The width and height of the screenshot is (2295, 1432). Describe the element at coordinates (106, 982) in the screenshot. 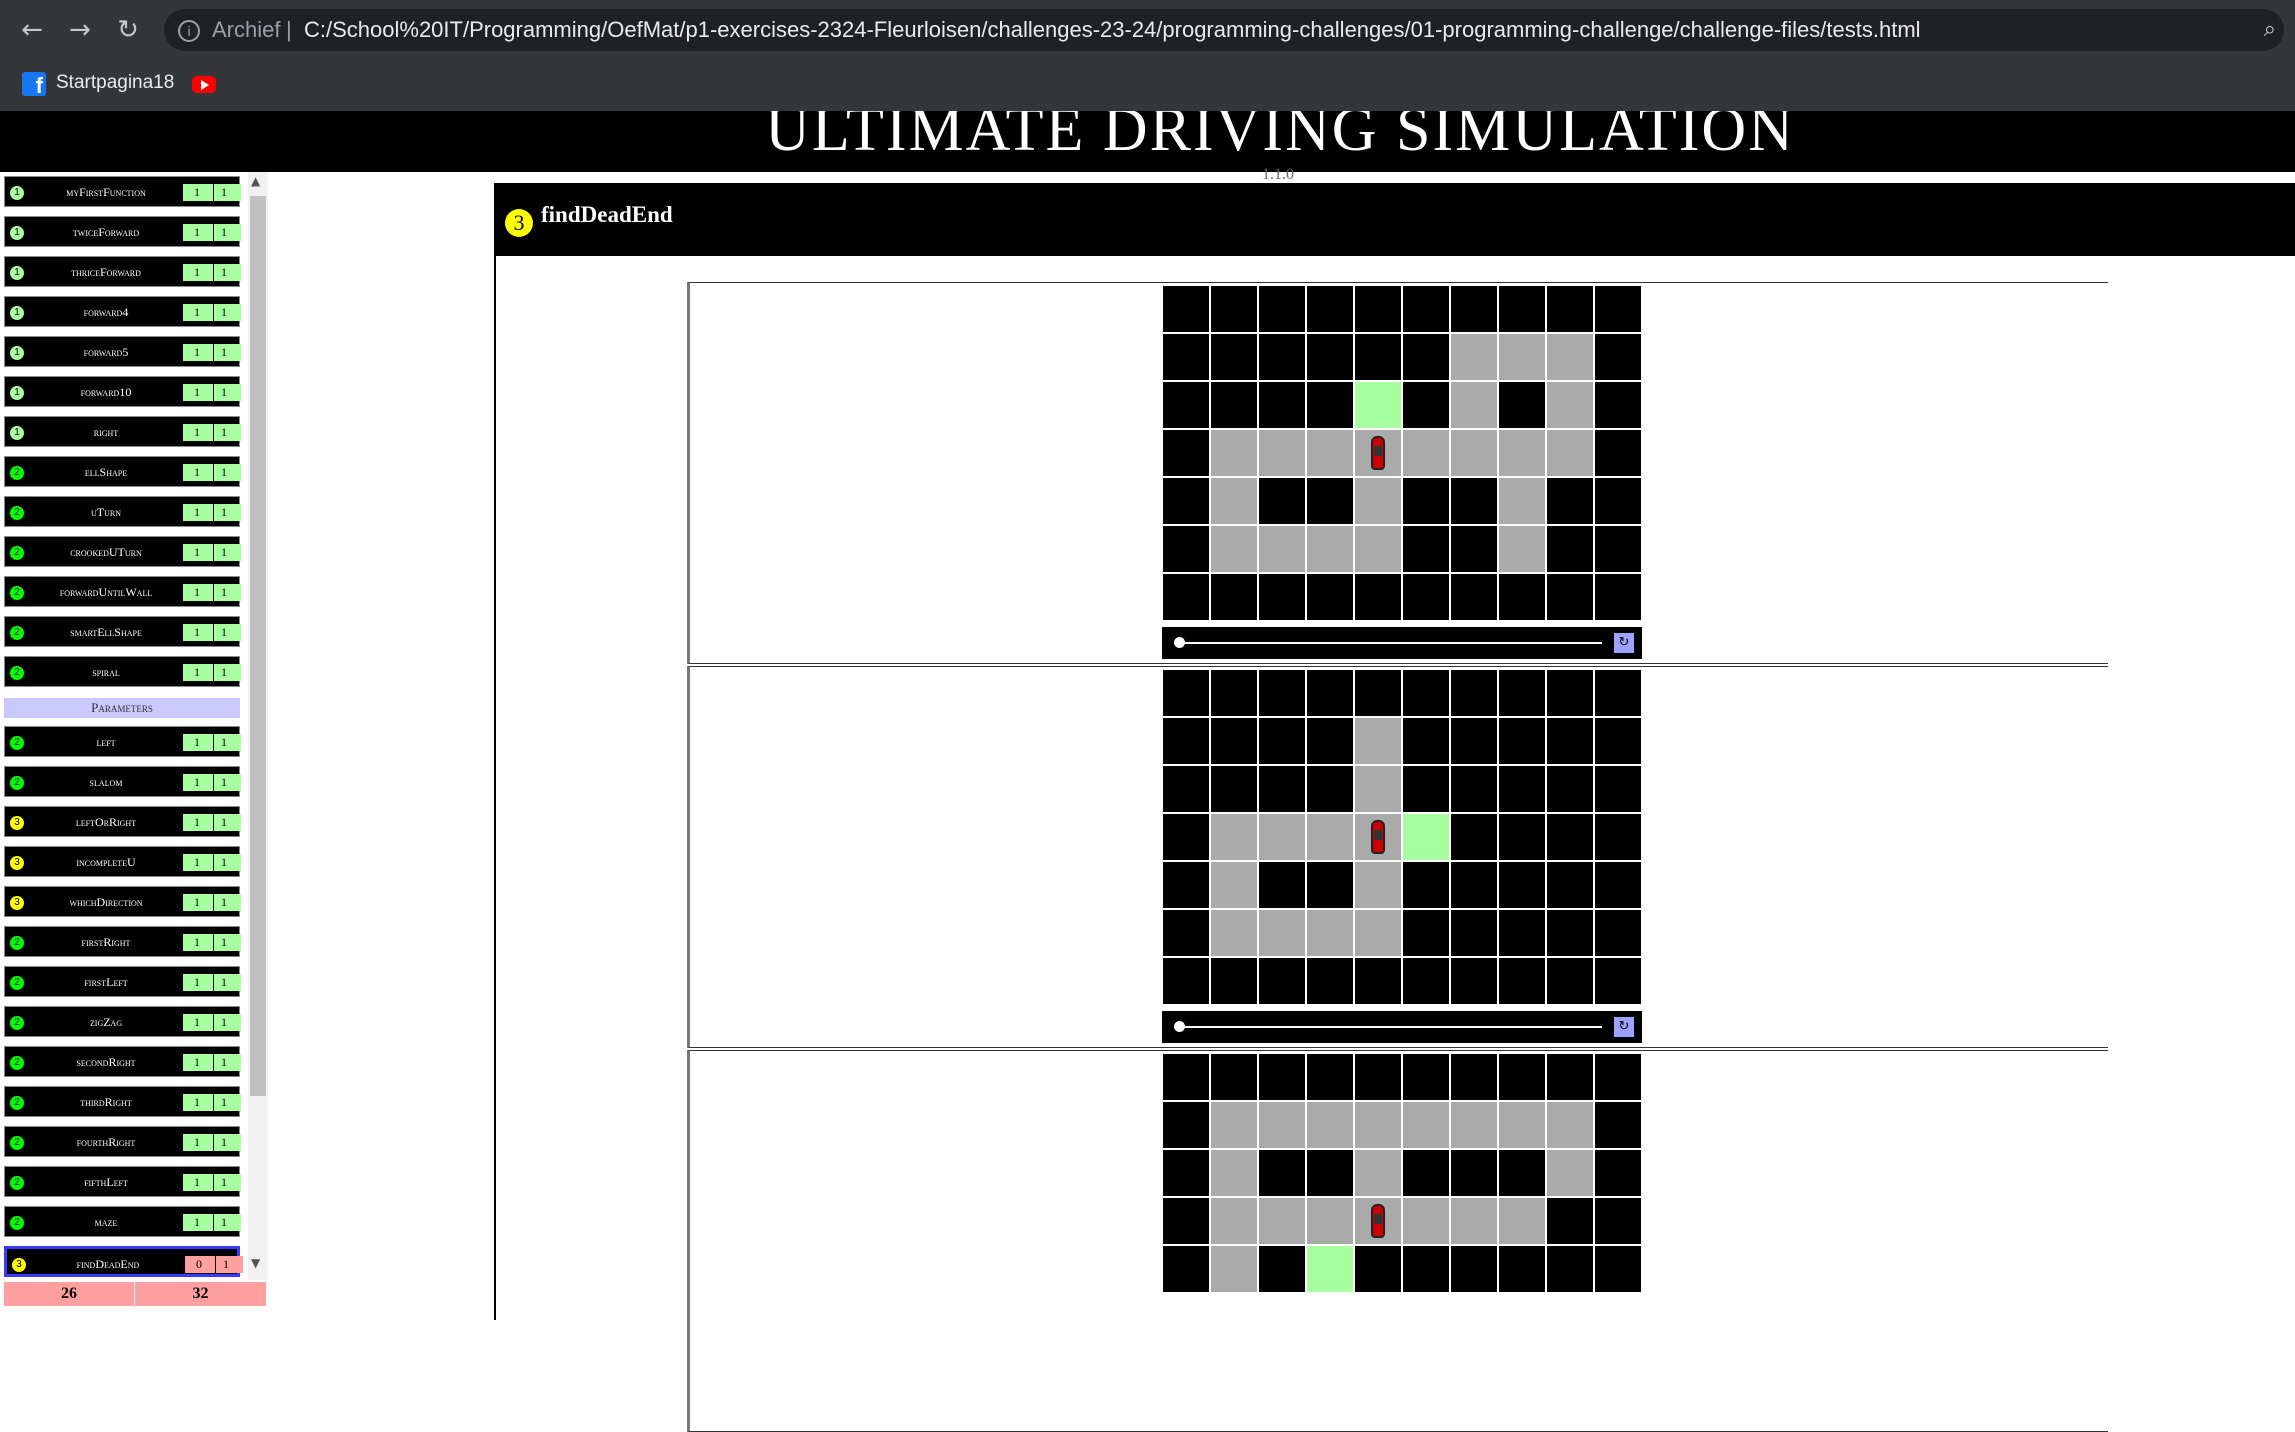

I see `sidebar-item-label: firstLeft` at that location.